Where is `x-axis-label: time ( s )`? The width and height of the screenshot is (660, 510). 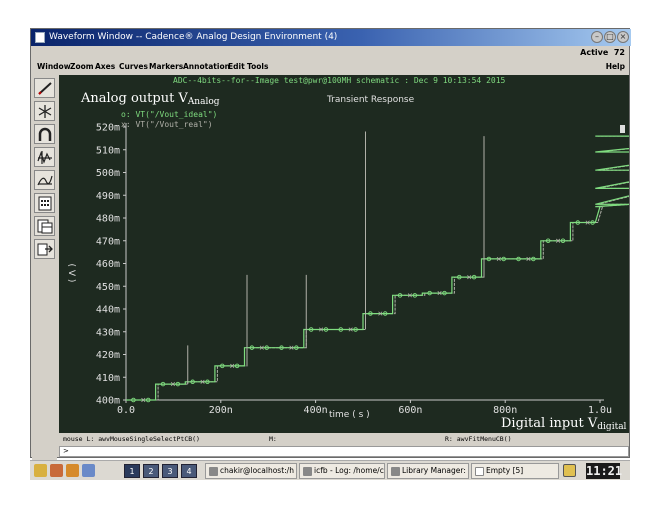 x-axis-label: time ( s ) is located at coordinates (349, 415).